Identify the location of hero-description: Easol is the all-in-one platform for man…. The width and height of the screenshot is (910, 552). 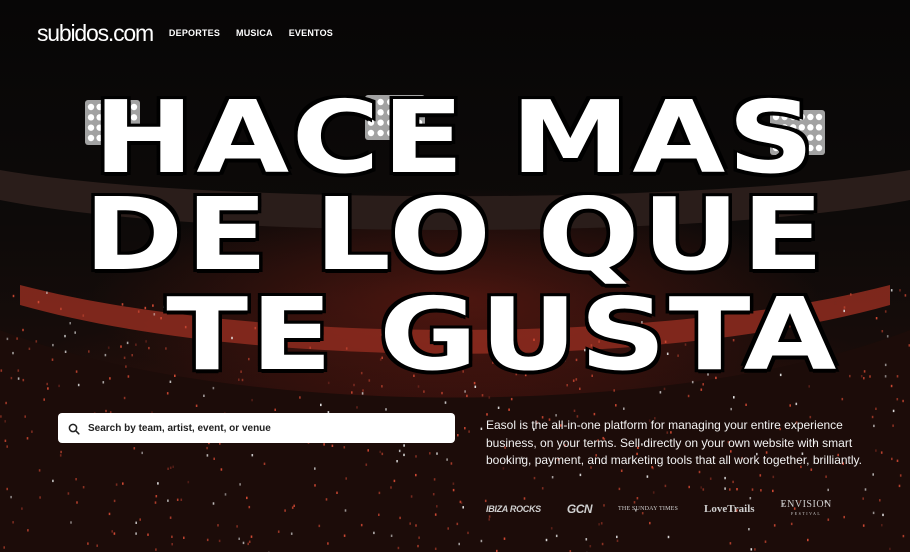
(674, 442).